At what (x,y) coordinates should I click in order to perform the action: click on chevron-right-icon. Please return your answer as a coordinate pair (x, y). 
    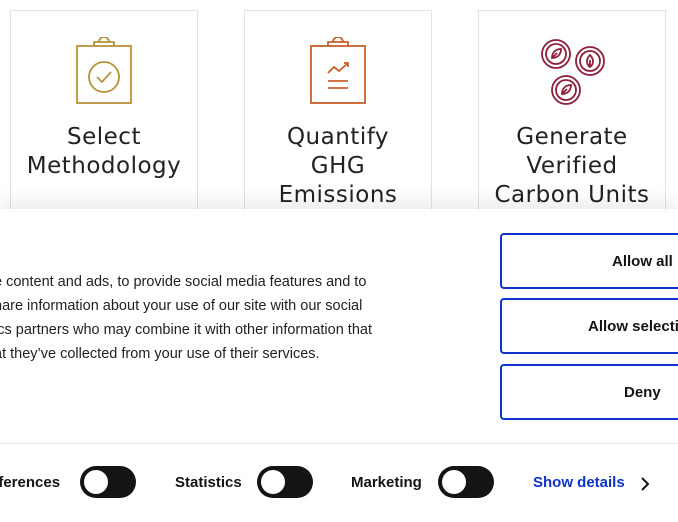
    Looking at the image, I should click on (645, 484).